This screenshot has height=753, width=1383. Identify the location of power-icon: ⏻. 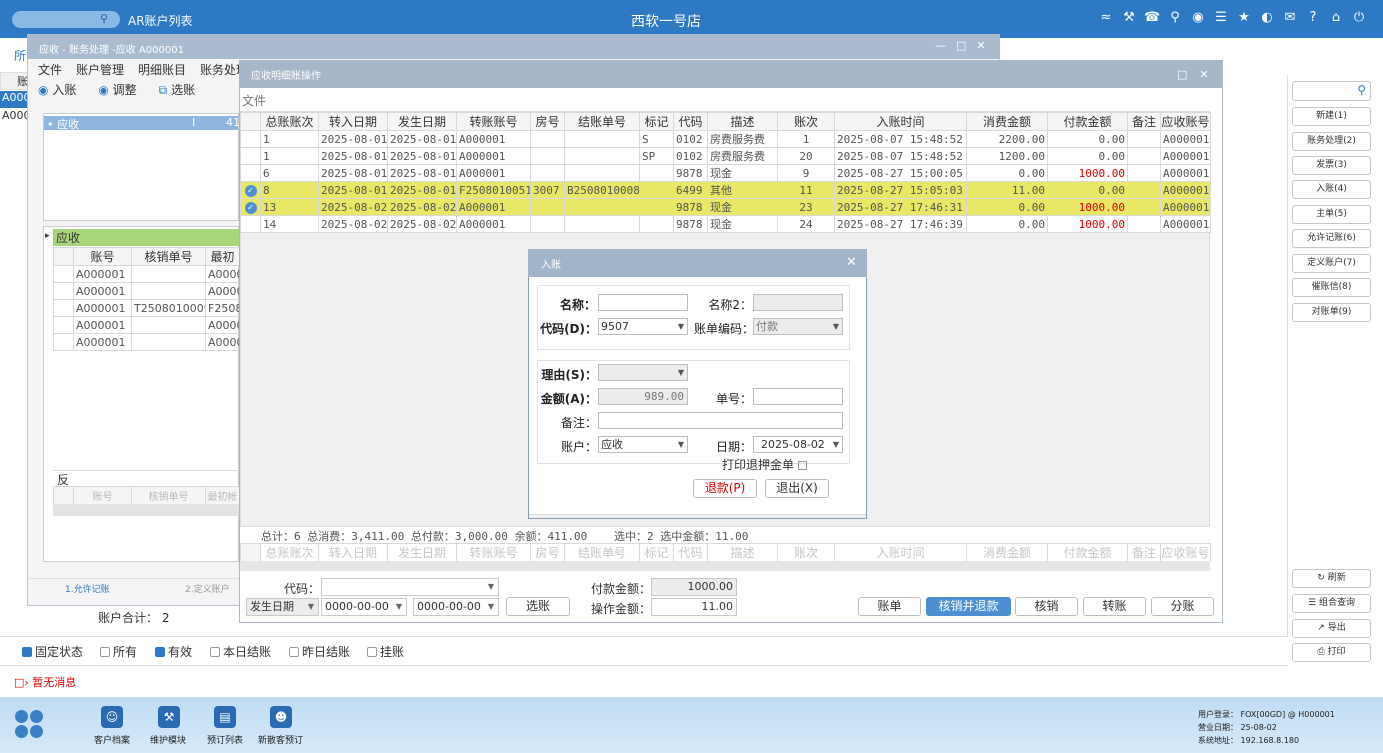
(1359, 18).